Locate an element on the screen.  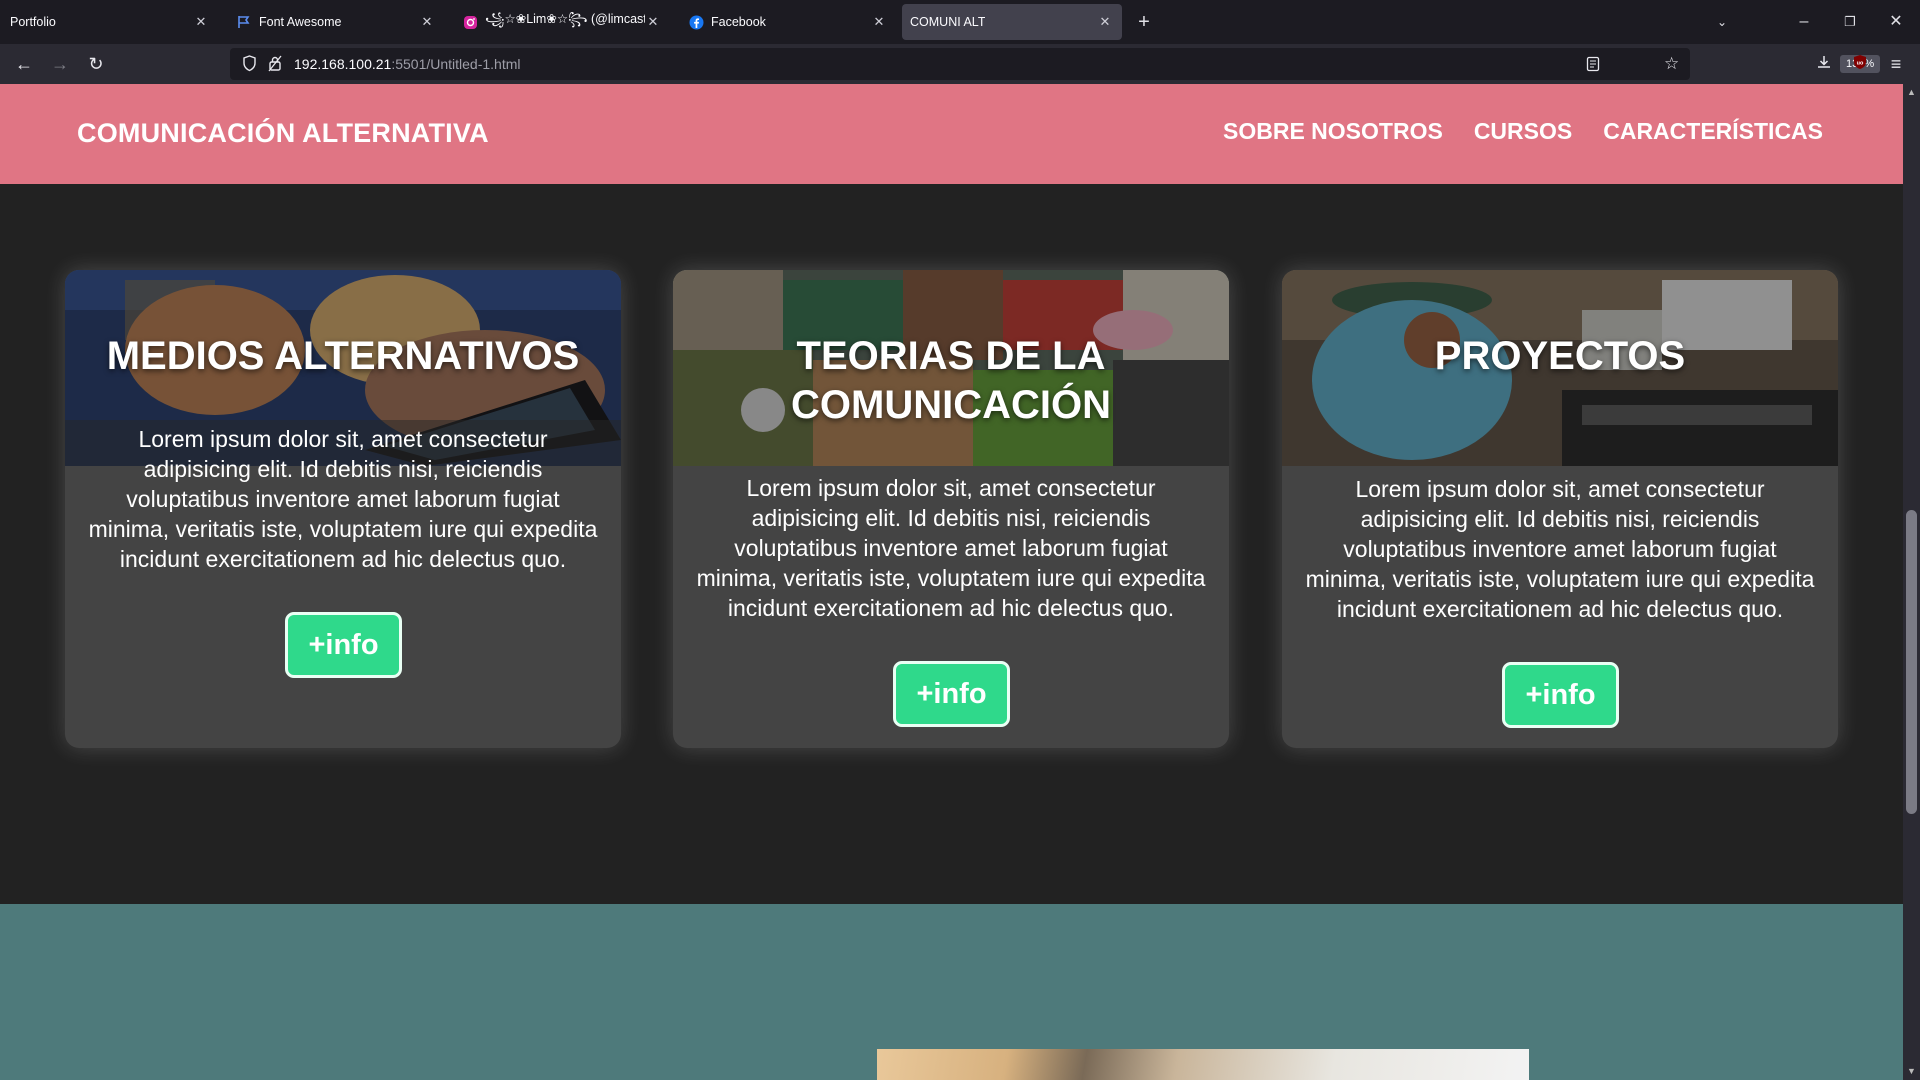
reload-icon: ↻ is located at coordinates (96, 64).